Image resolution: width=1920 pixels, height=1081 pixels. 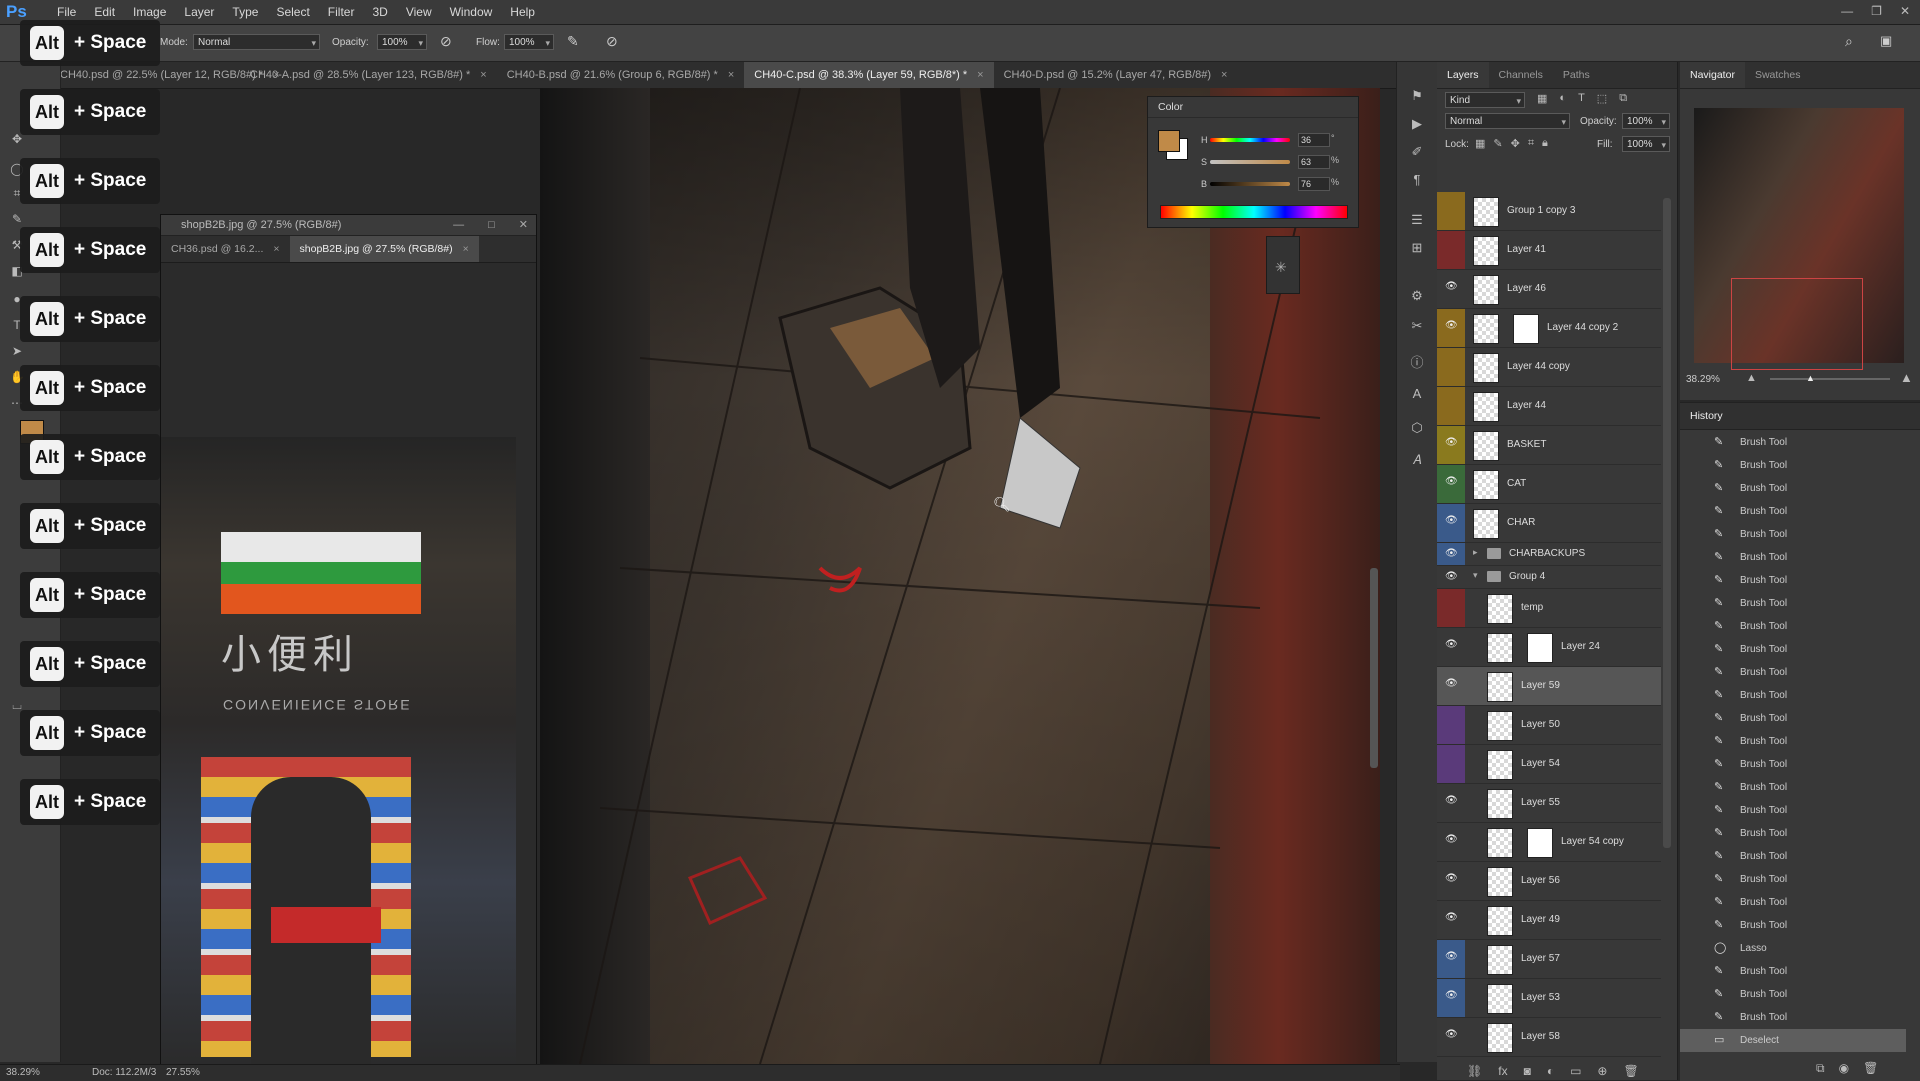 I want to click on new-document-from-state-icon: ⧉, so click(x=1820, y=1068).